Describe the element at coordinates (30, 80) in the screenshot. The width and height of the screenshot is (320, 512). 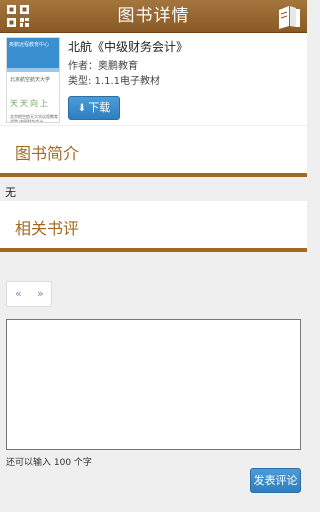
I see `cover-text: 北京航空航天大学` at that location.